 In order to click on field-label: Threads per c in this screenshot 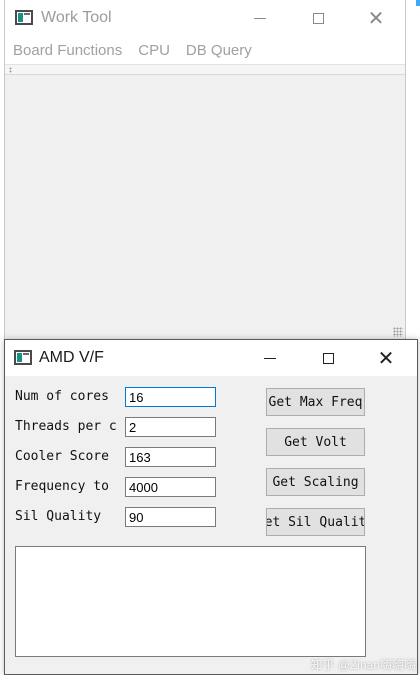, I will do `click(66, 426)`.